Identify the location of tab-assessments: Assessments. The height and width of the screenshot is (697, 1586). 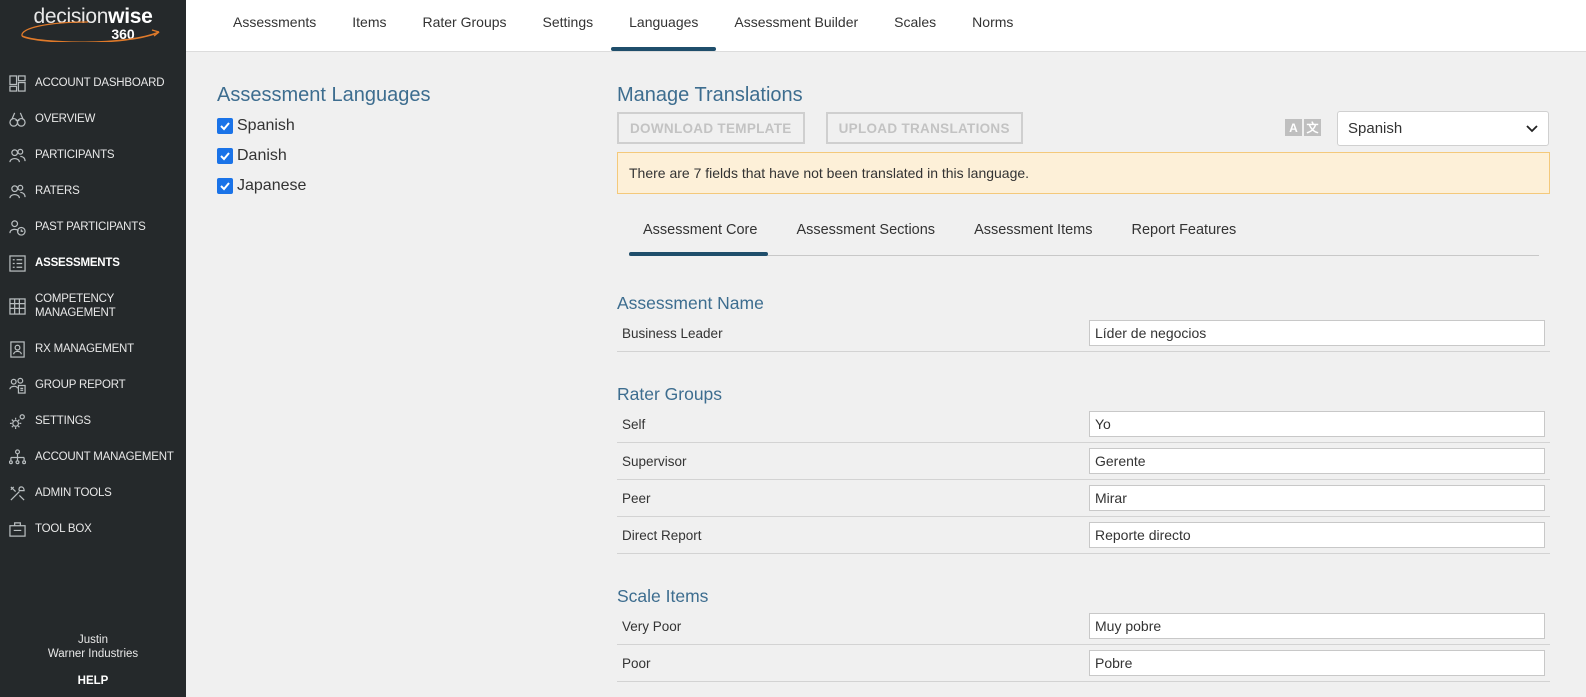
(274, 26).